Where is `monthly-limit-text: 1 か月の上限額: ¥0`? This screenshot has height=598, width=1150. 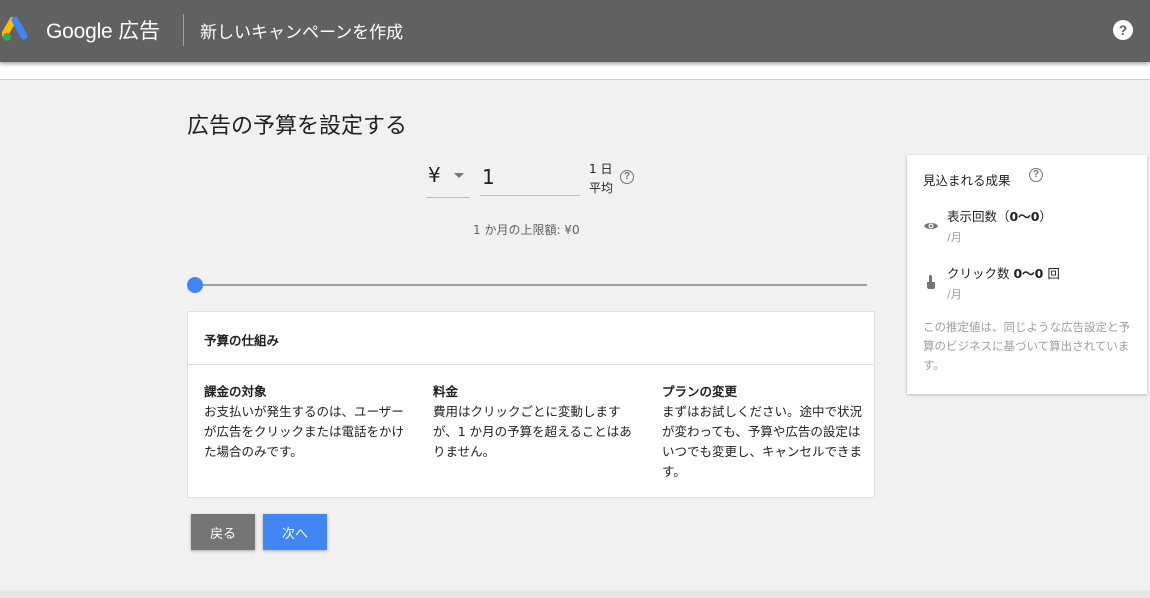 monthly-limit-text: 1 か月の上限額: ¥0 is located at coordinates (526, 230).